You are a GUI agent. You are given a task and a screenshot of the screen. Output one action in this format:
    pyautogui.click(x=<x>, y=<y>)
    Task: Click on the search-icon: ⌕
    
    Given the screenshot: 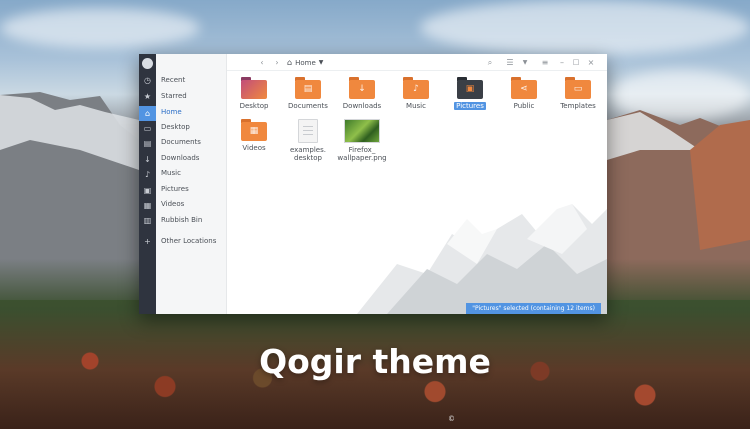 What is the action you would take?
    pyautogui.click(x=490, y=62)
    